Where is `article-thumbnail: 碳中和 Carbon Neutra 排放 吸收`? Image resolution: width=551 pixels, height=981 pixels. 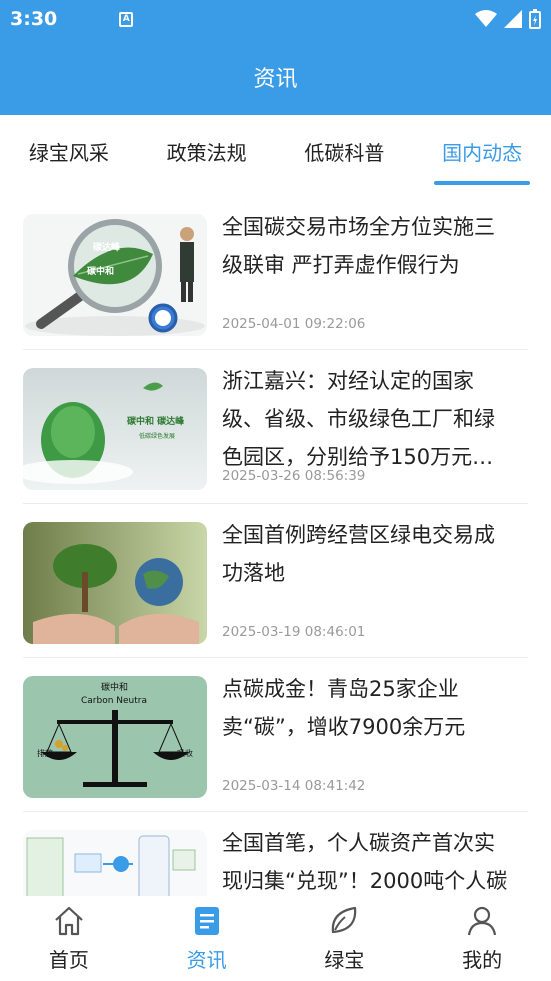
article-thumbnail: 碳中和 Carbon Neutra 排放 吸收 is located at coordinates (115, 737).